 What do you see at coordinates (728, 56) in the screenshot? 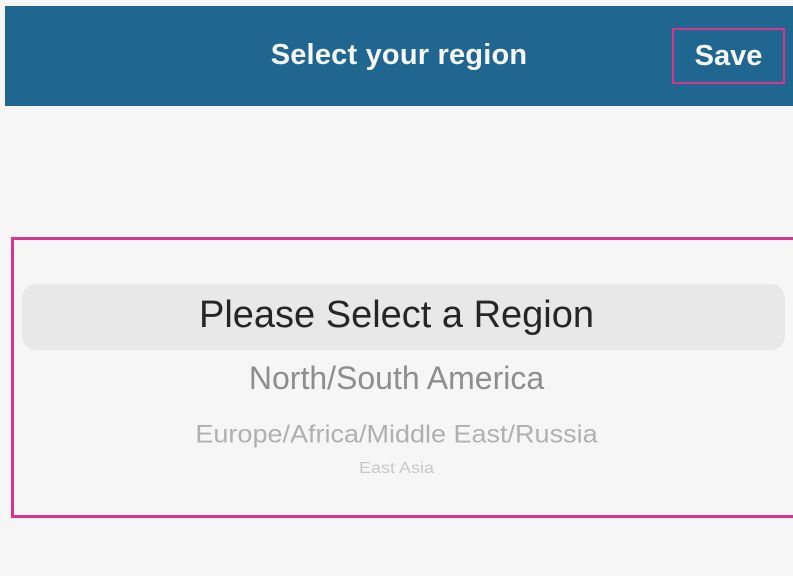
I see `save-button: Save` at bounding box center [728, 56].